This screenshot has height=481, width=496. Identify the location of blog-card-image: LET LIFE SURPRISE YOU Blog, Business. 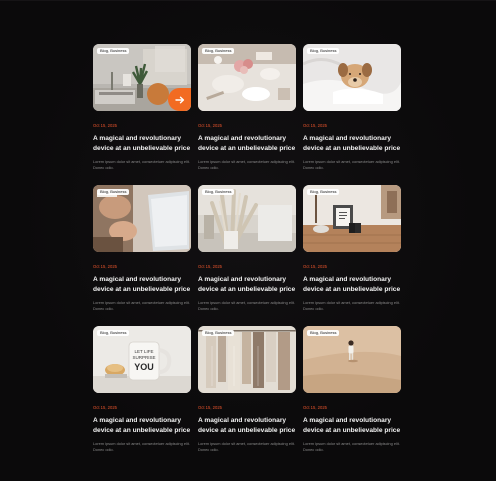
(142, 359).